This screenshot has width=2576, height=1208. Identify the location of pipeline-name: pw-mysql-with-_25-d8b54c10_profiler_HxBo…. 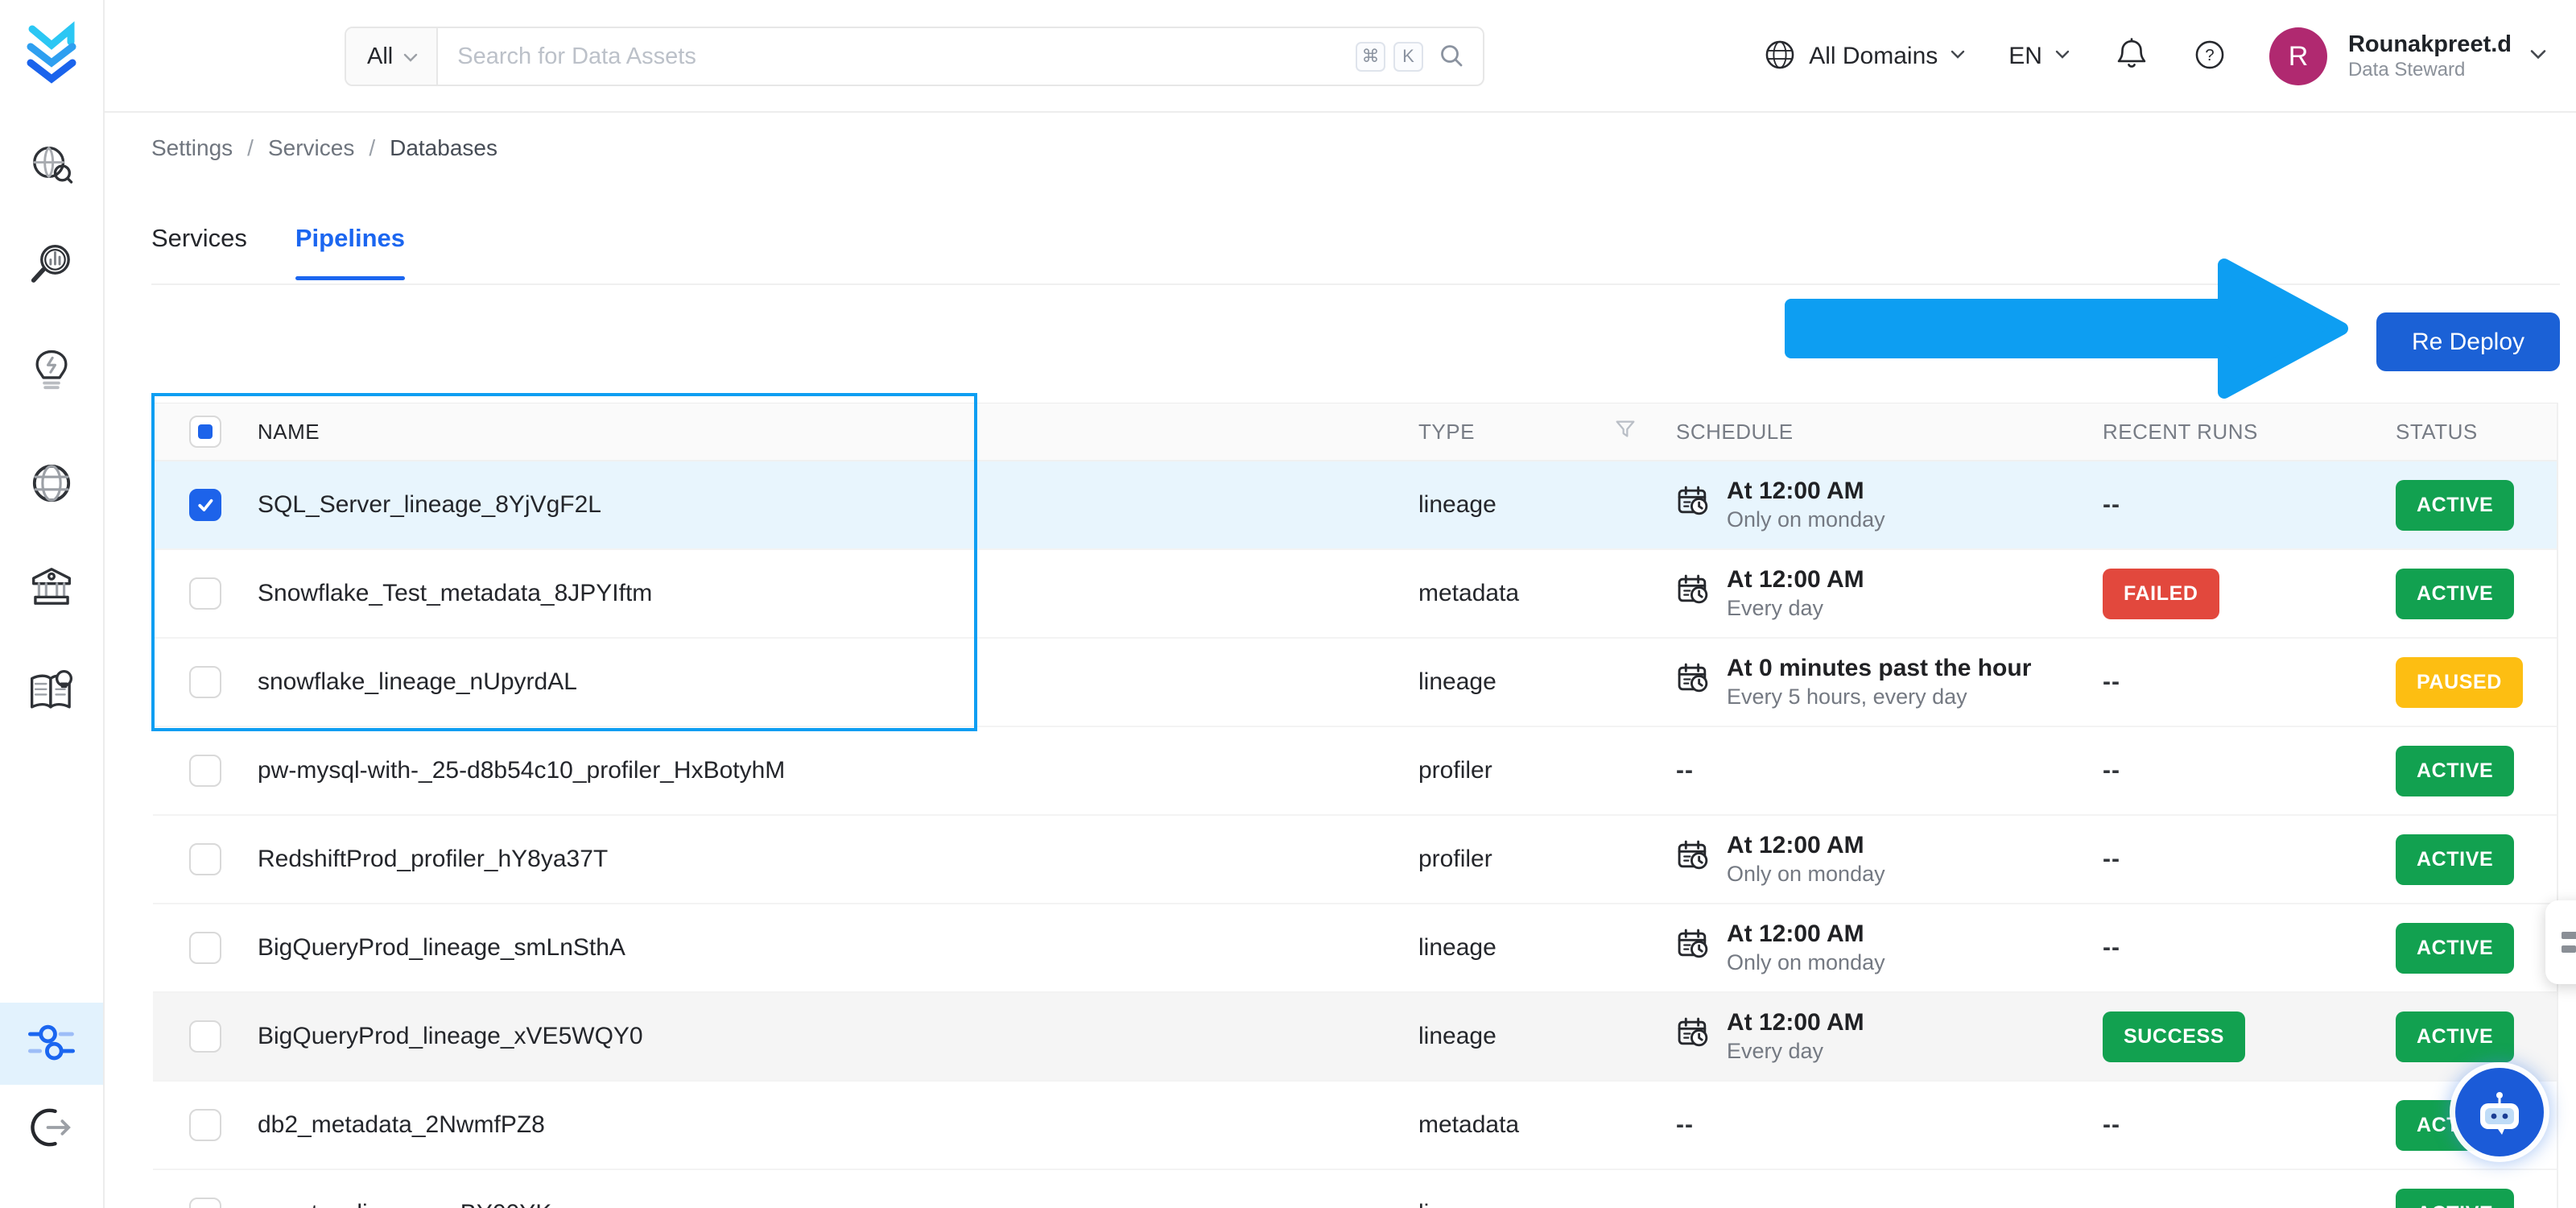
(830, 770).